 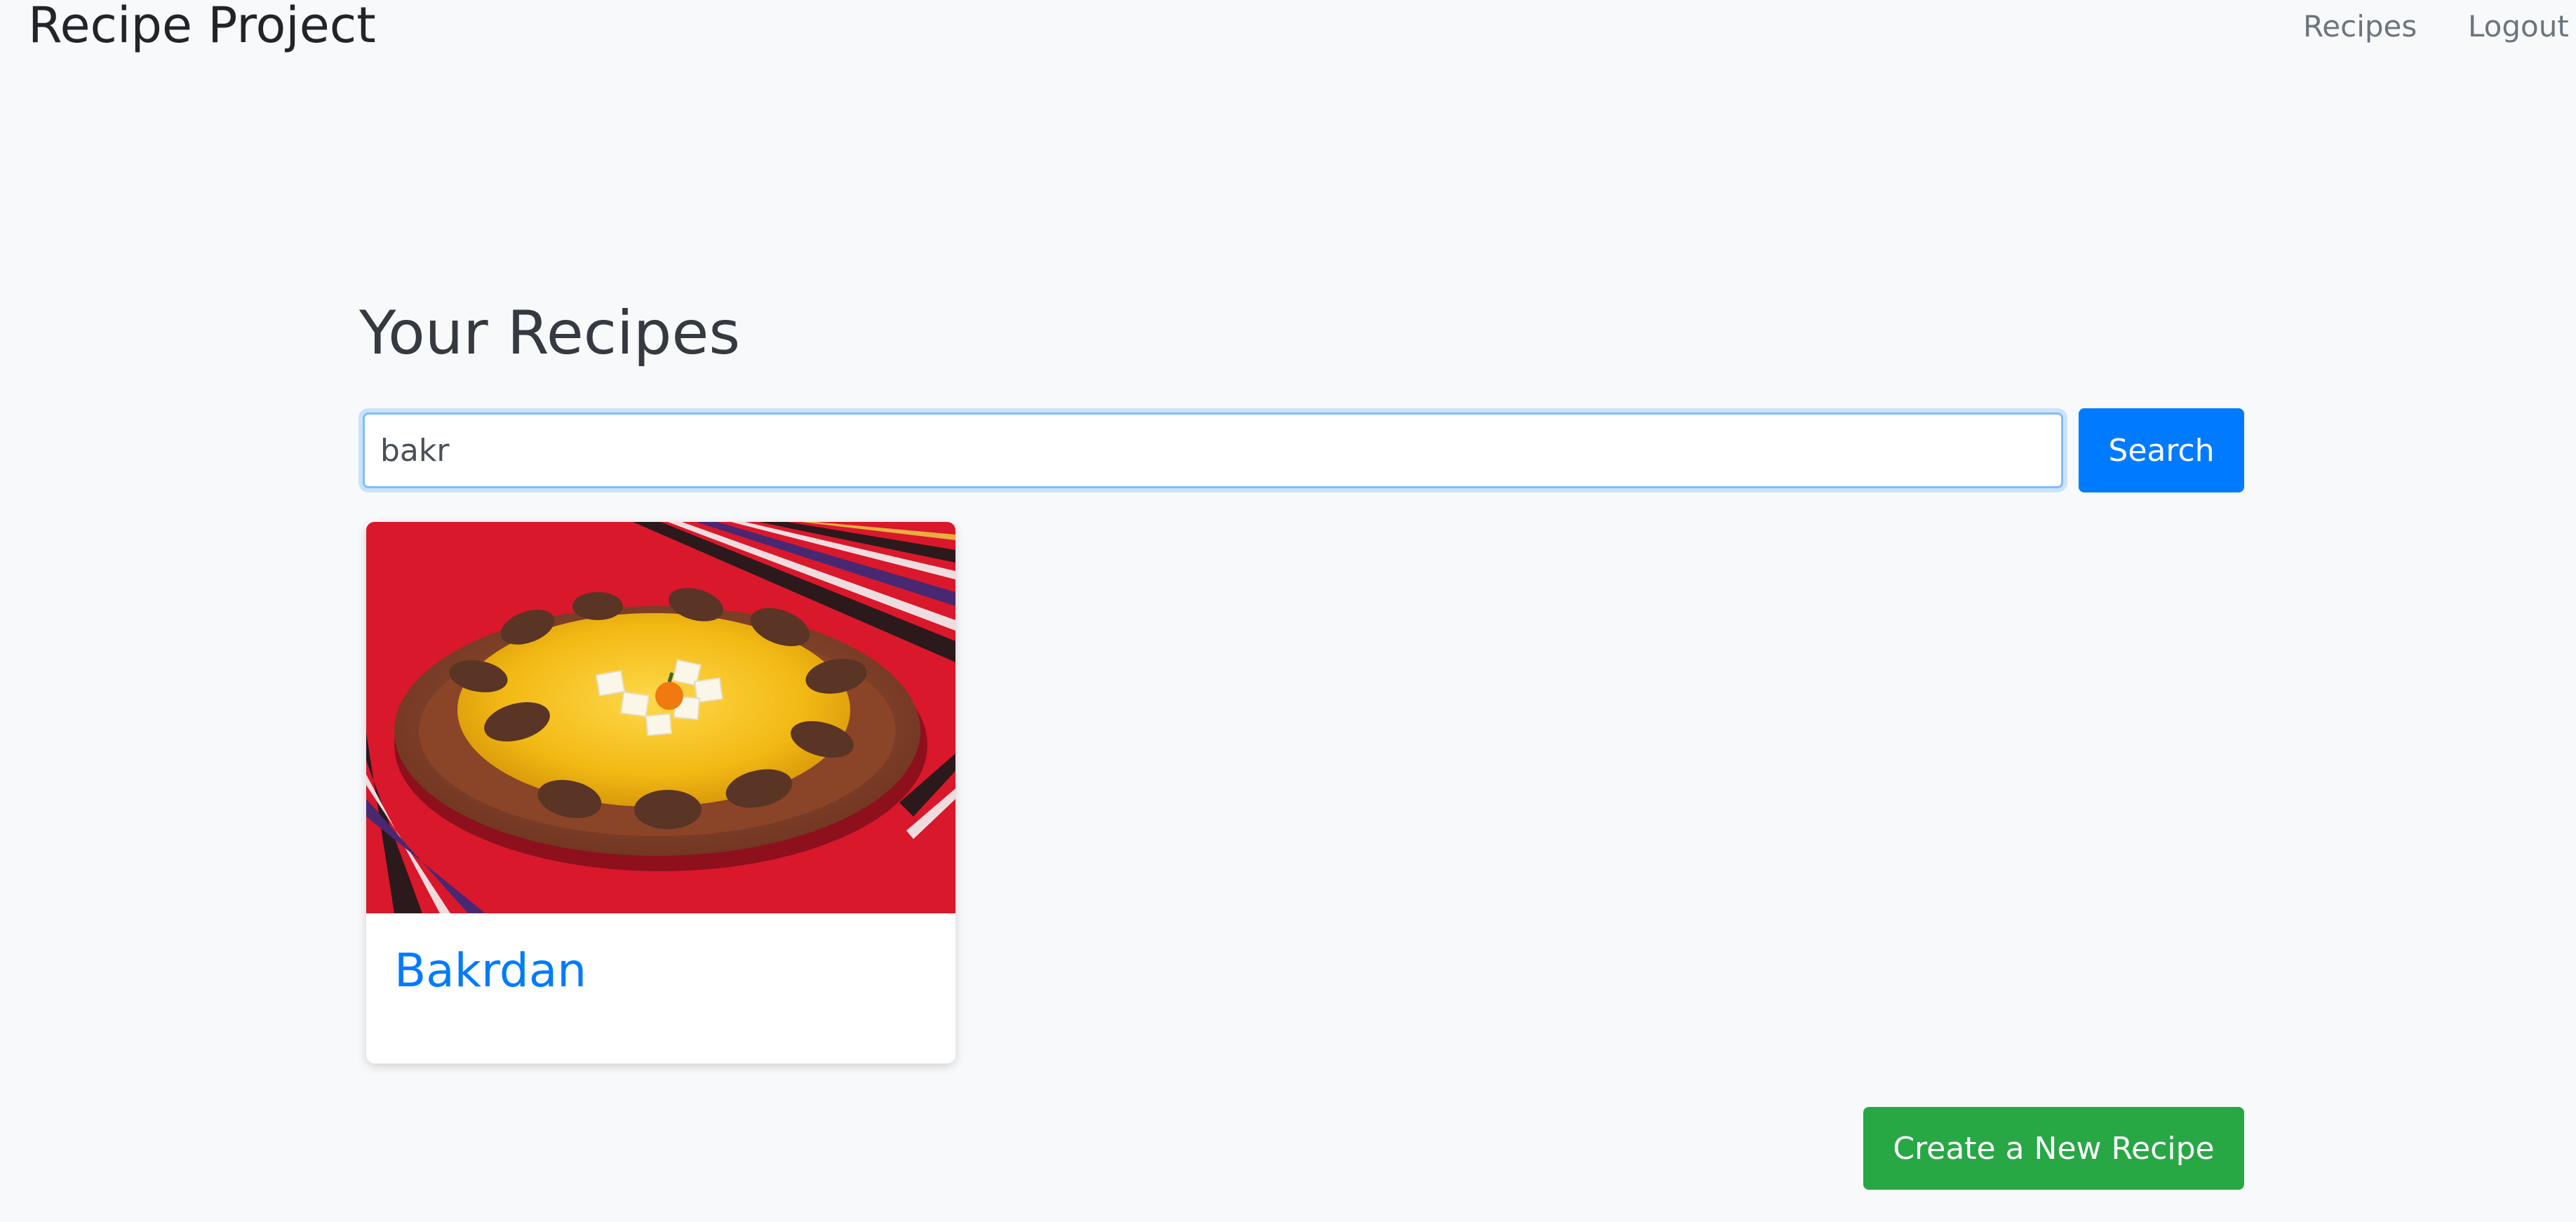 What do you see at coordinates (1288, 32) in the screenshot?
I see `navbar: Recipe Project Recipes Logout` at bounding box center [1288, 32].